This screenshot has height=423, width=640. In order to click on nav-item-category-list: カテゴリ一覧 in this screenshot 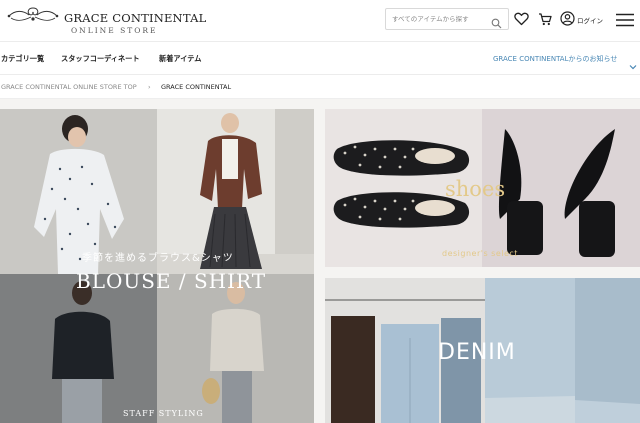, I will do `click(22, 59)`.